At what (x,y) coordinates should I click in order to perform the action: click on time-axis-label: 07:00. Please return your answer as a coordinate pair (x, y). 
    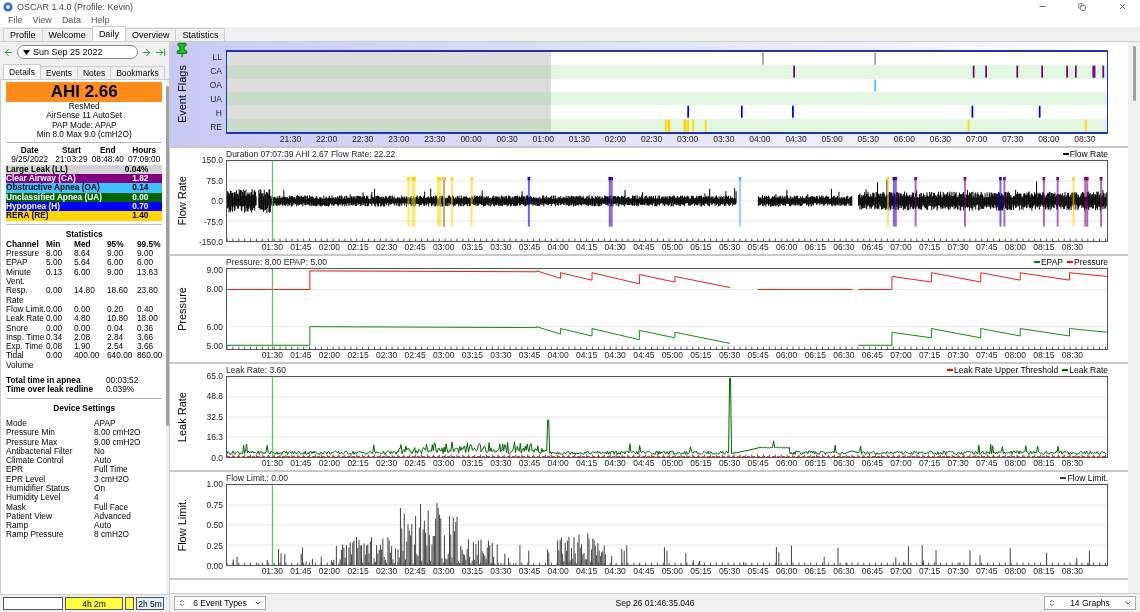
    Looking at the image, I should click on (901, 464).